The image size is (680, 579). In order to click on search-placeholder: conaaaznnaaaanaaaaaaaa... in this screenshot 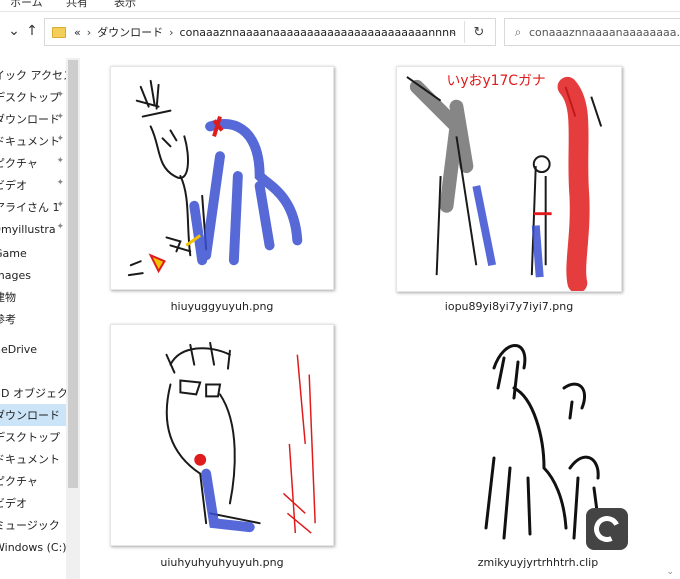, I will do `click(604, 32)`.